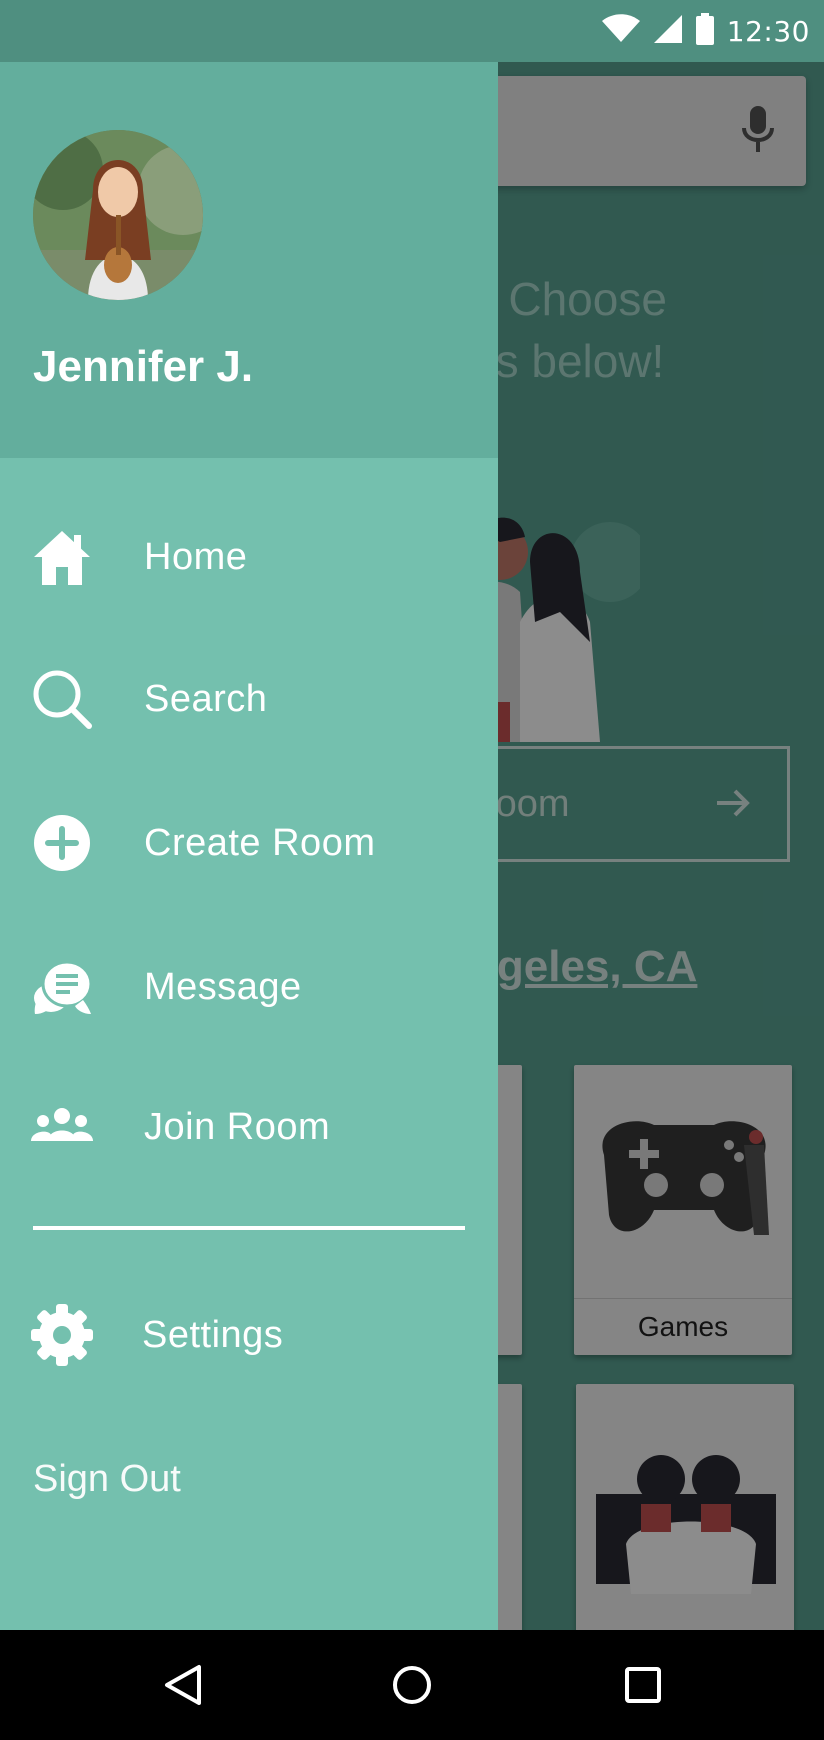  Describe the element at coordinates (62, 1335) in the screenshot. I see `gear-icon` at that location.